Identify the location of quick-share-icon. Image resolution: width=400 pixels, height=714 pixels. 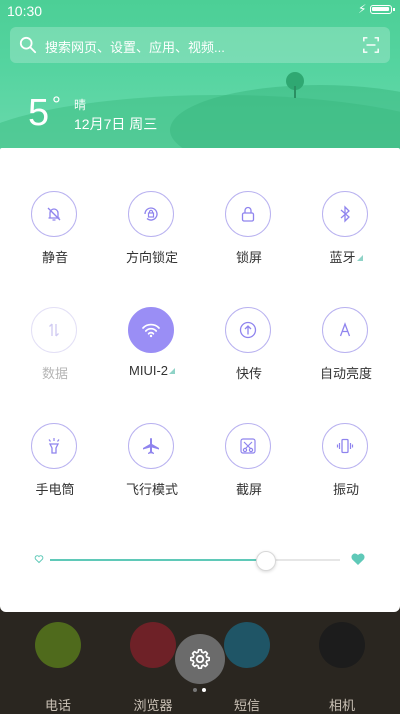
(248, 330).